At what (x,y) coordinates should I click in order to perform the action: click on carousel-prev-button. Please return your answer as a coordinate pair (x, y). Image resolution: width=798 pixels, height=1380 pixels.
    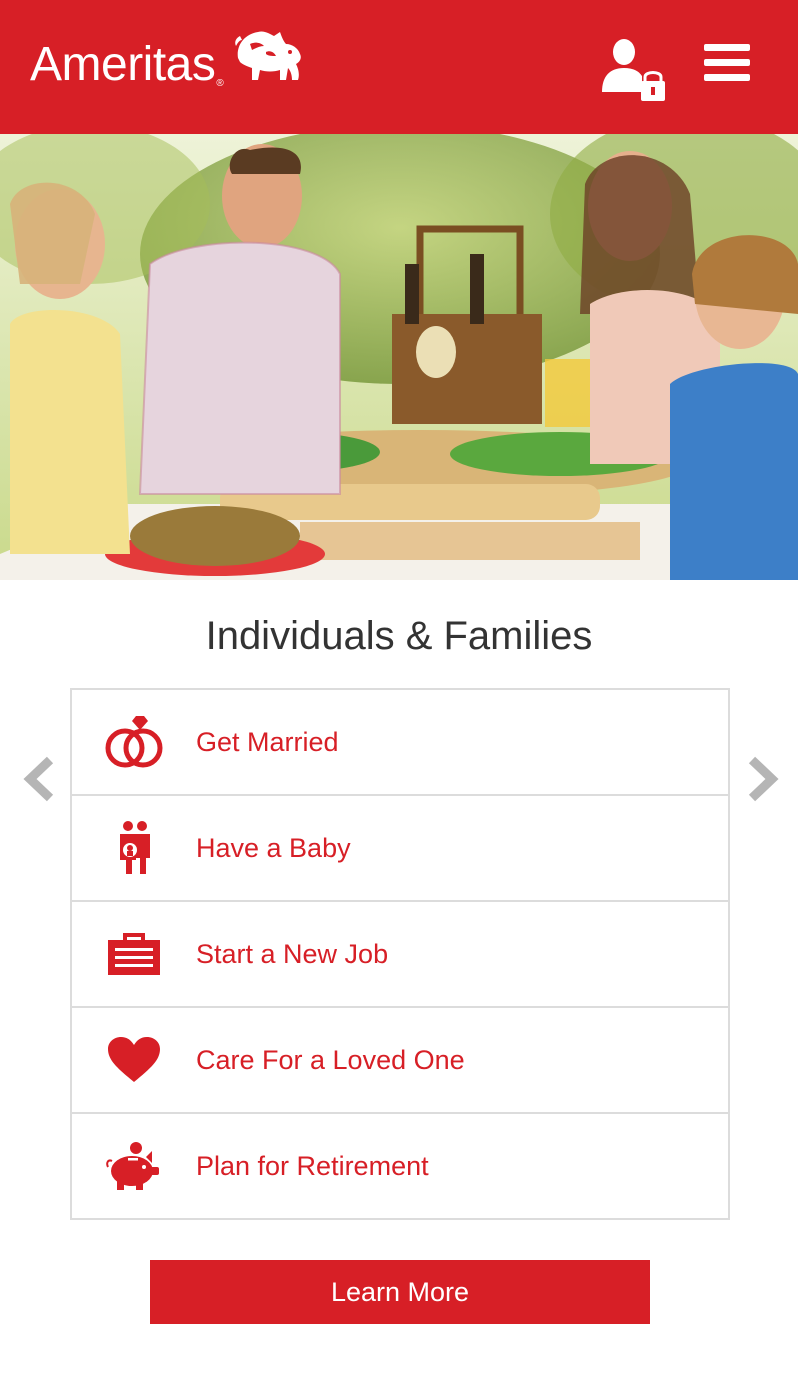
    Looking at the image, I should click on (40, 779).